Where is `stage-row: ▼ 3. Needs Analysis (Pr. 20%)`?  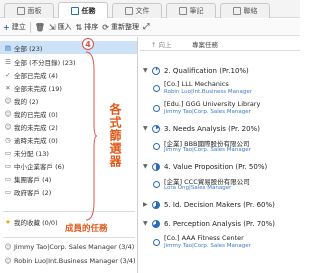 stage-row: ▼ 3. Needs Analysis (Pr. 20%) is located at coordinates (219, 128).